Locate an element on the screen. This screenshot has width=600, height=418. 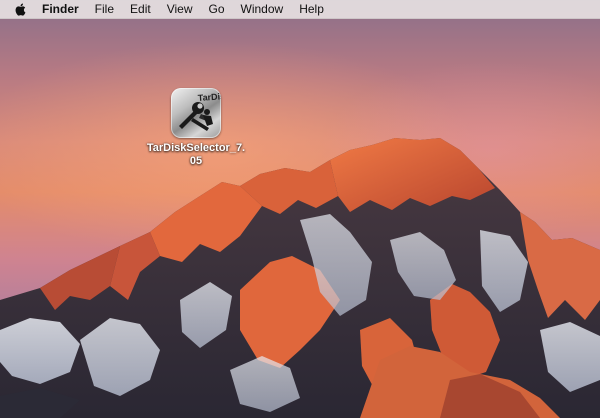
menu-app-finder: Finder is located at coordinates (63, 9).